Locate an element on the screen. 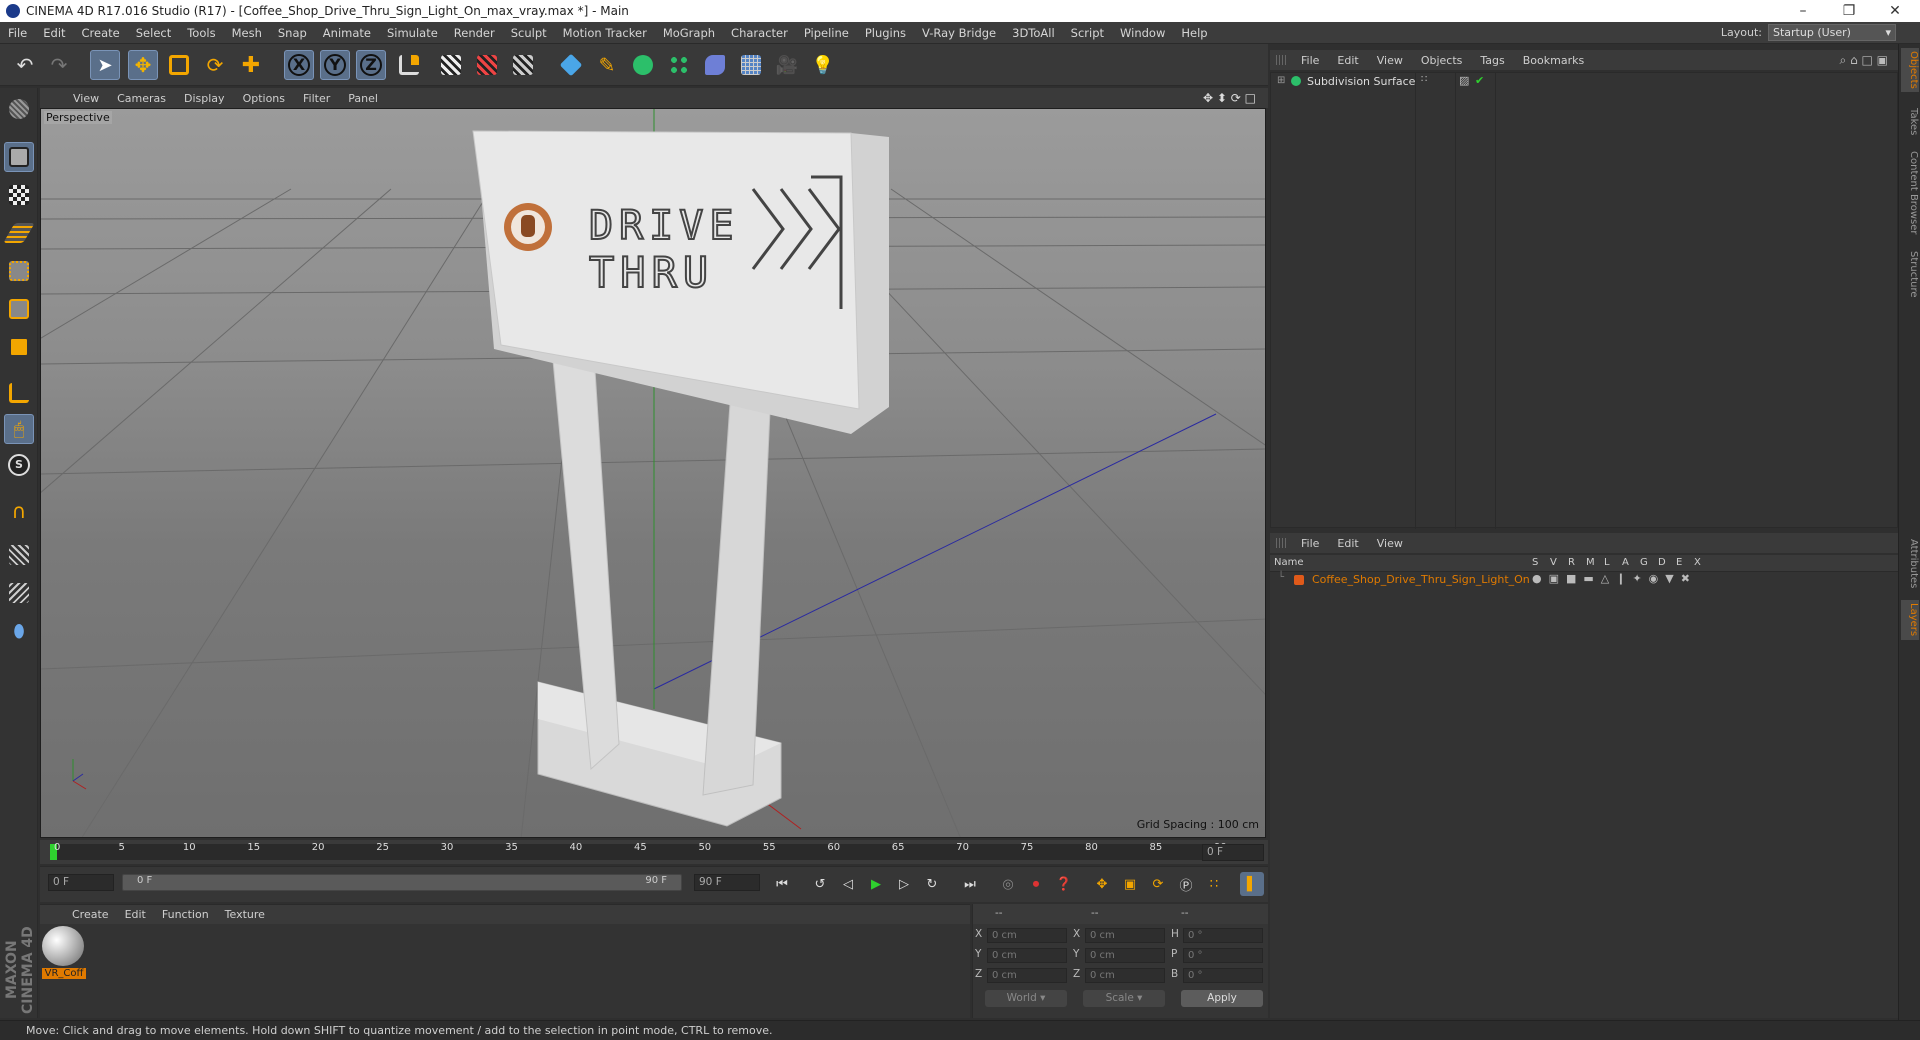 This screenshot has height=1040, width=1920. layer-col-l: L is located at coordinates (1607, 562).